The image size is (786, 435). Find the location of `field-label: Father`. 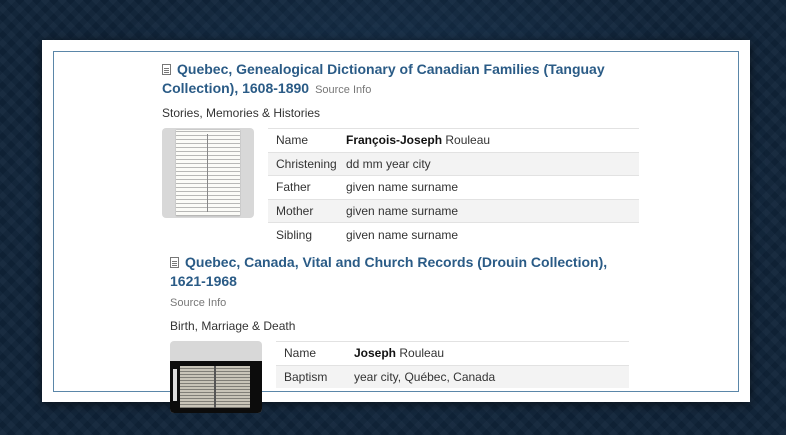

field-label: Father is located at coordinates (303, 187).